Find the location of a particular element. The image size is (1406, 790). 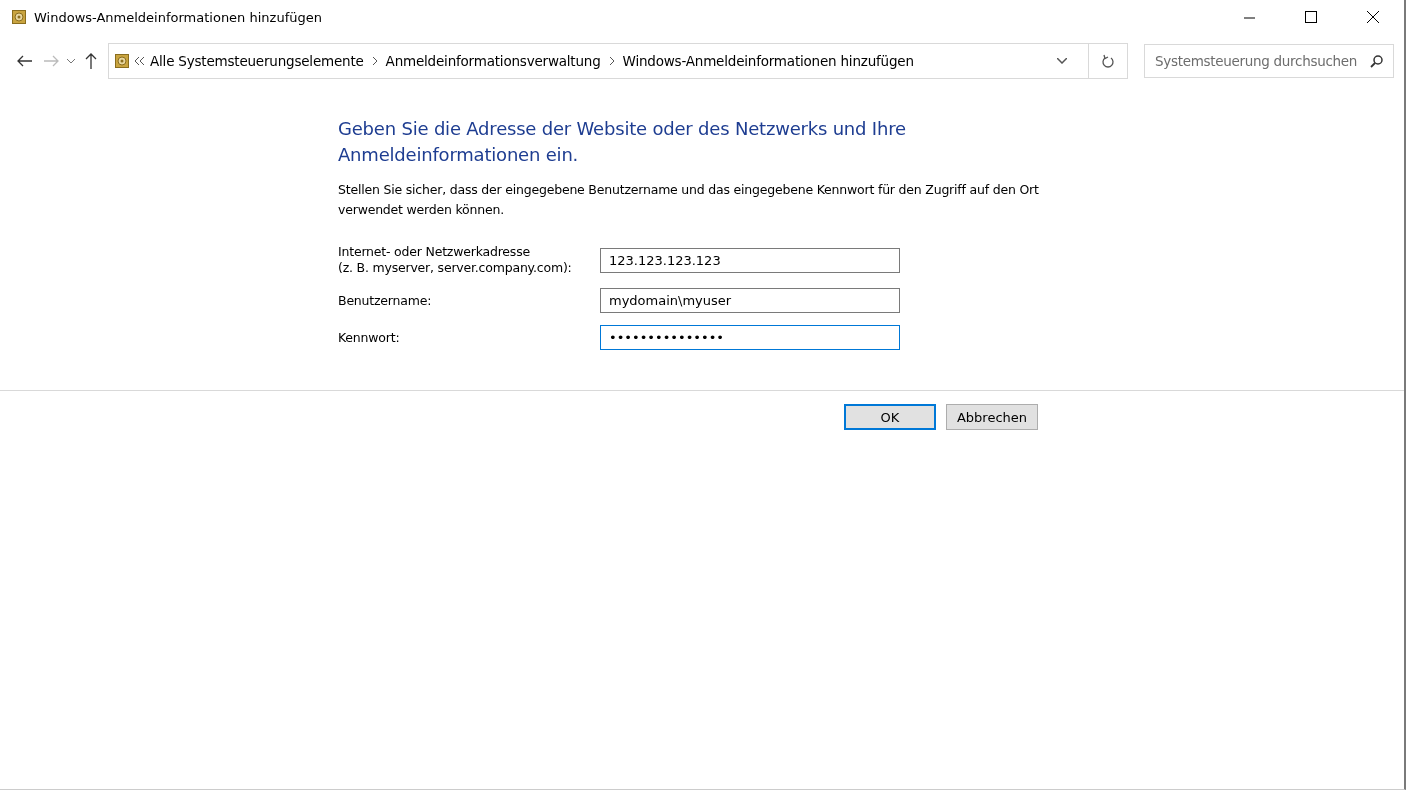

close-icon is located at coordinates (1373, 17).